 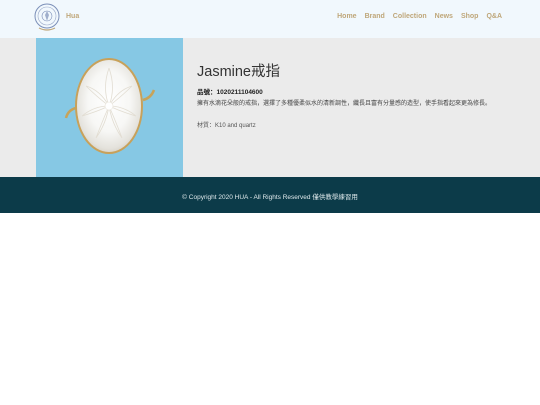 I want to click on brand-name: Hua, so click(x=72, y=16).